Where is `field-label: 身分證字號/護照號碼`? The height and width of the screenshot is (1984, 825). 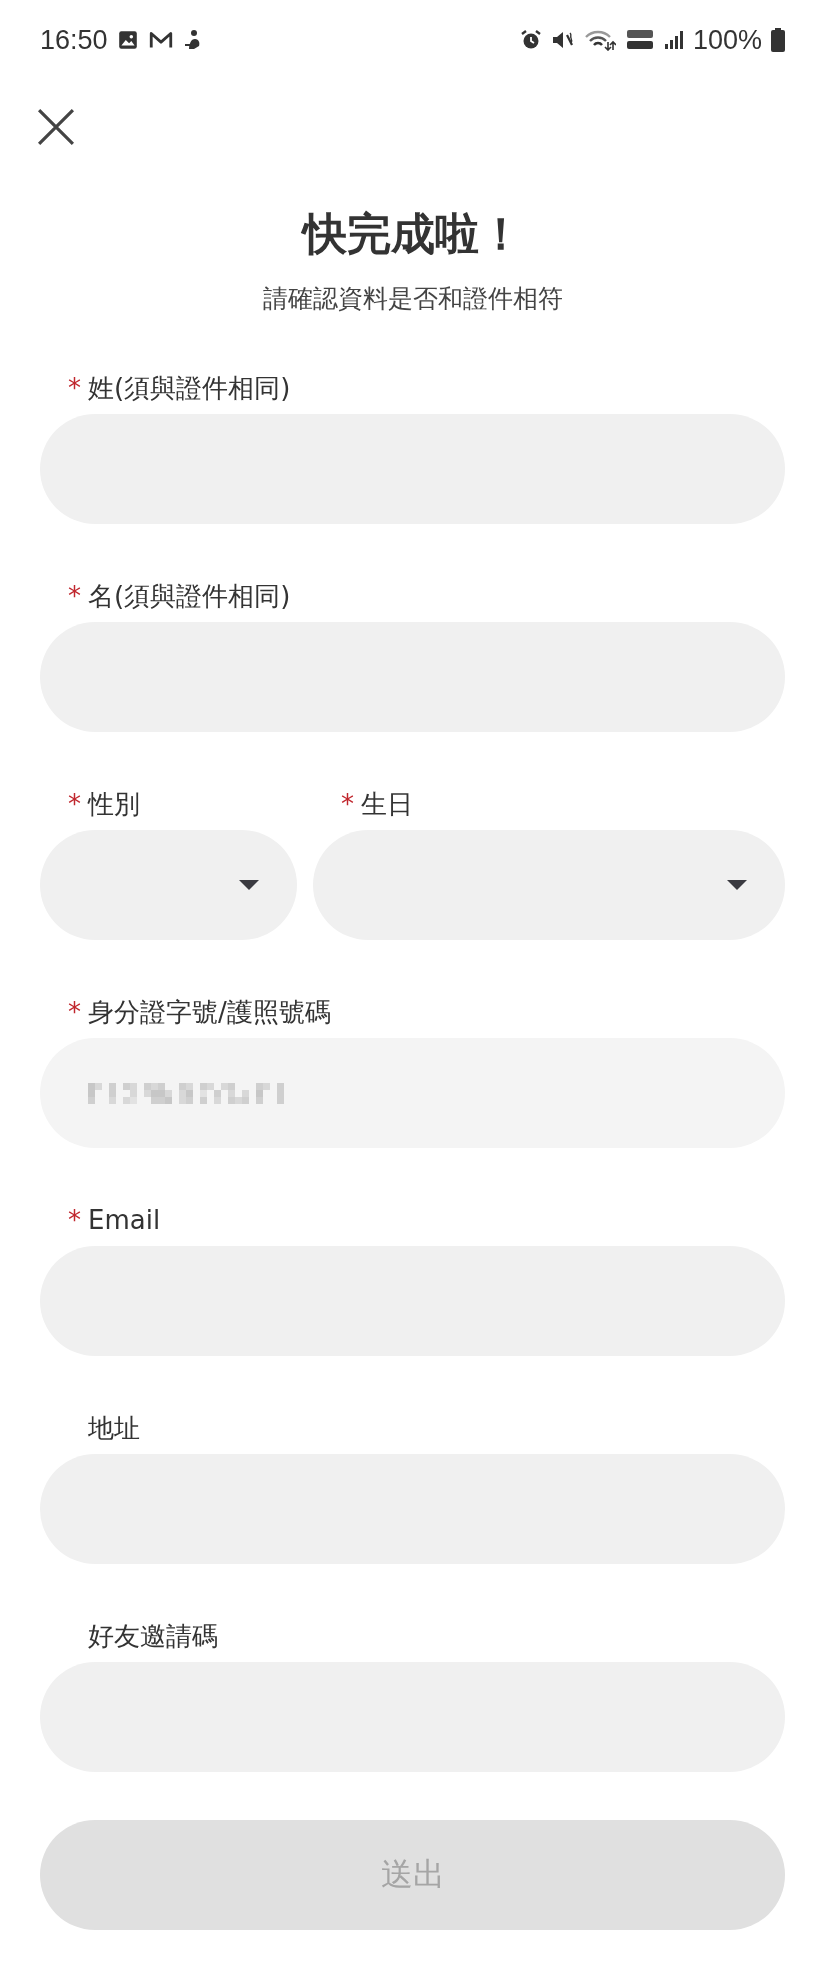
field-label: 身分證字號/護照號碼 is located at coordinates (209, 1012).